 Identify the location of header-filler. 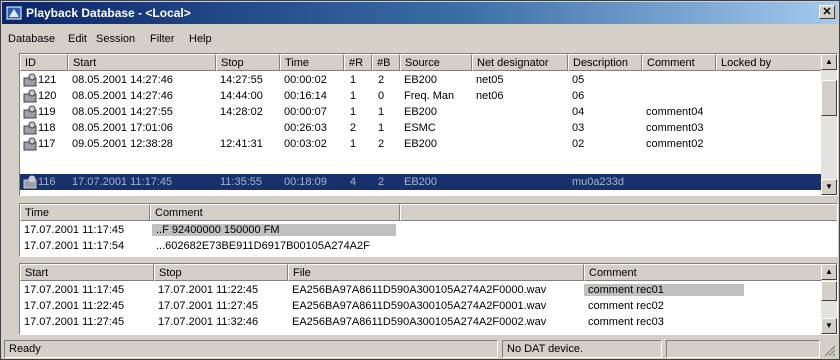
(618, 212).